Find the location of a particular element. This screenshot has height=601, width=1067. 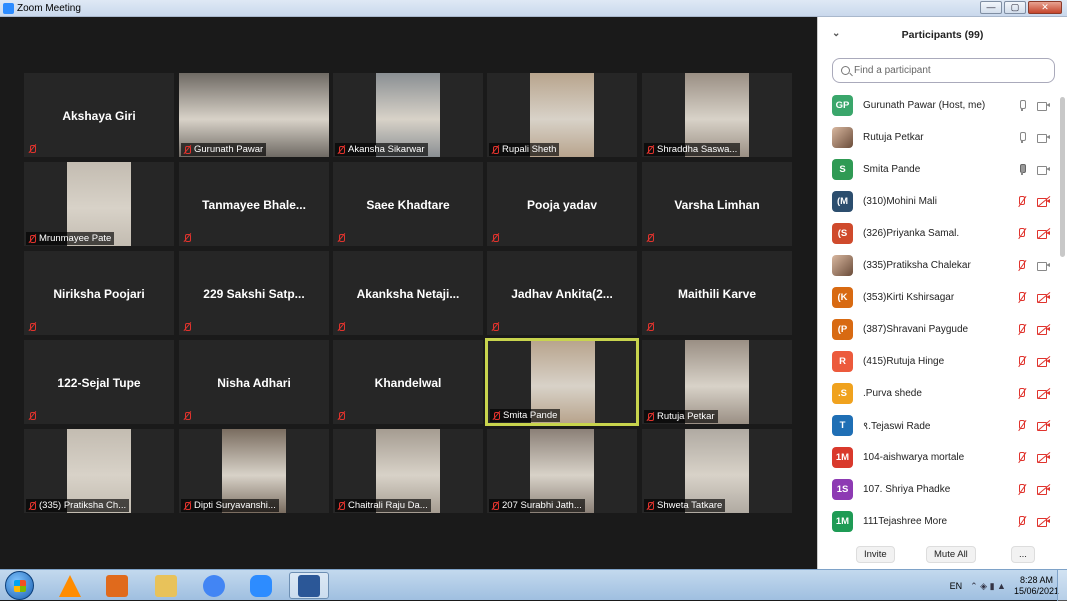

participant-row: 1S 107. Shriya Phadke is located at coordinates (937, 489).